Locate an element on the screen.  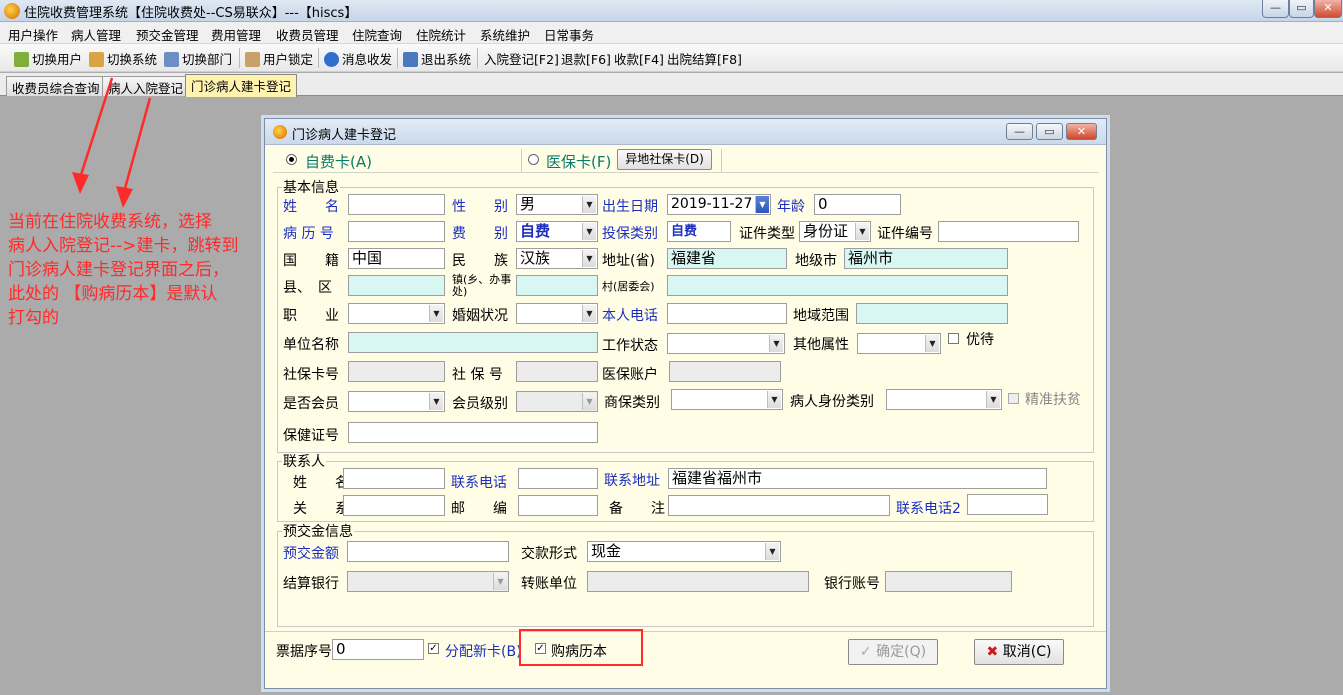
menu-inpatient-query: 住院查询 is located at coordinates (377, 34).